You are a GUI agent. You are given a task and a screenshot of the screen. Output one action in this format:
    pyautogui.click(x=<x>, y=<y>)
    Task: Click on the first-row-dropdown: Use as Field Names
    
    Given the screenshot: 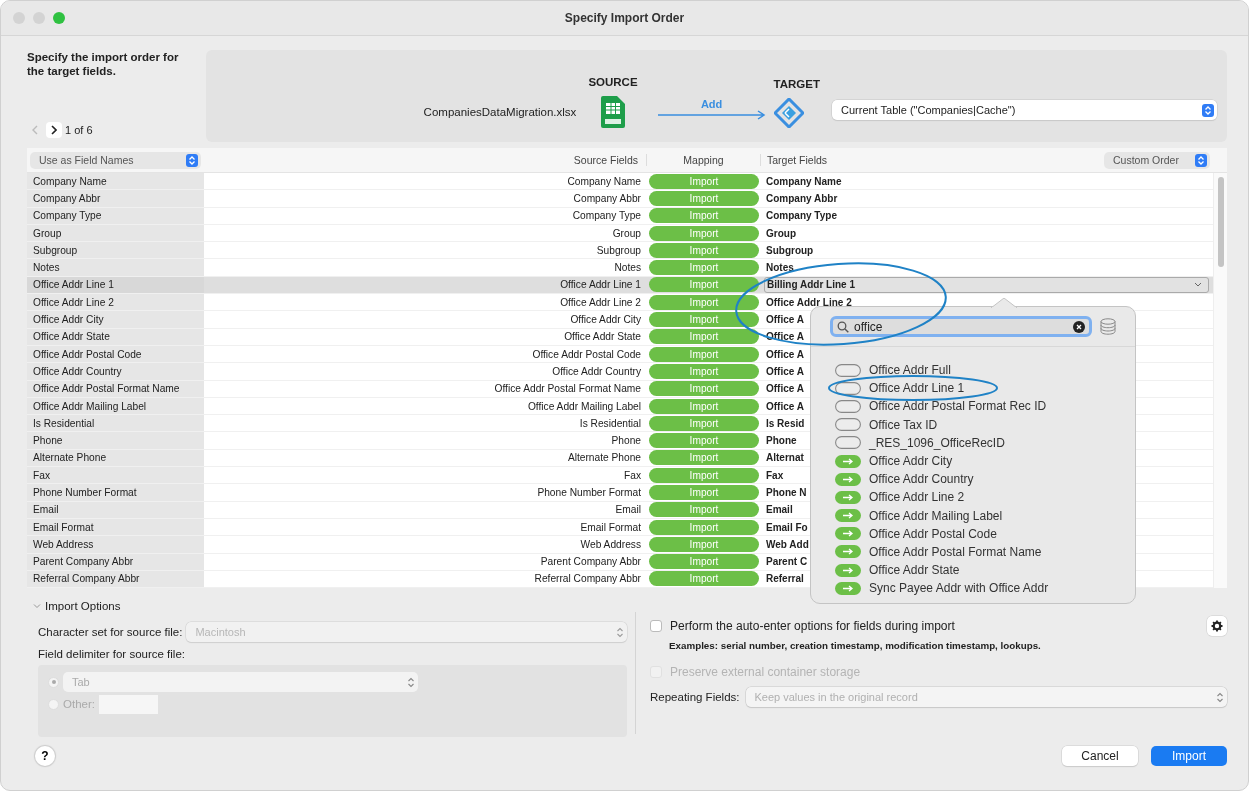 What is the action you would take?
    pyautogui.click(x=115, y=160)
    